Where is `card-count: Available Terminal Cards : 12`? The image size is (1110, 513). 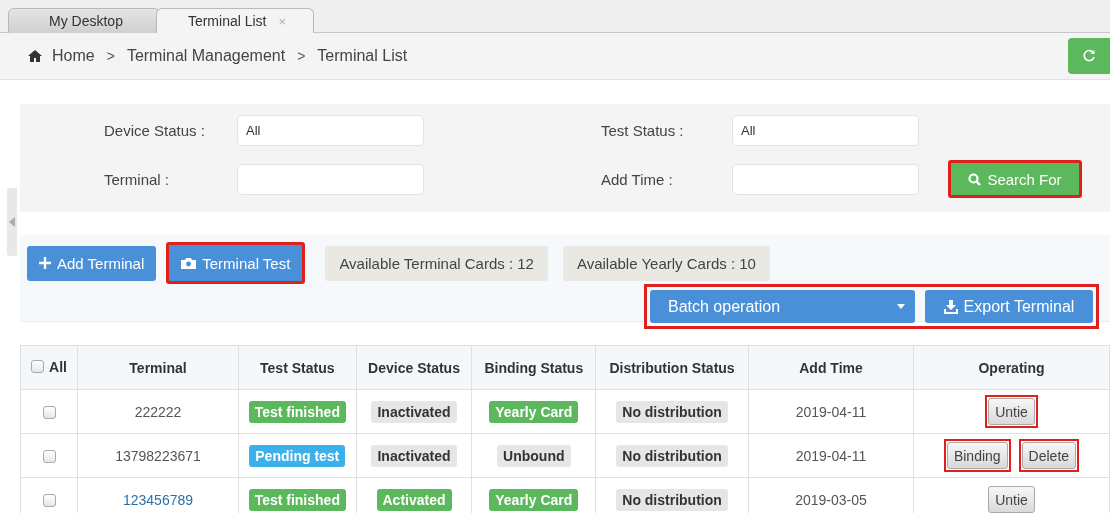 card-count: Available Terminal Cards : 12 is located at coordinates (436, 263).